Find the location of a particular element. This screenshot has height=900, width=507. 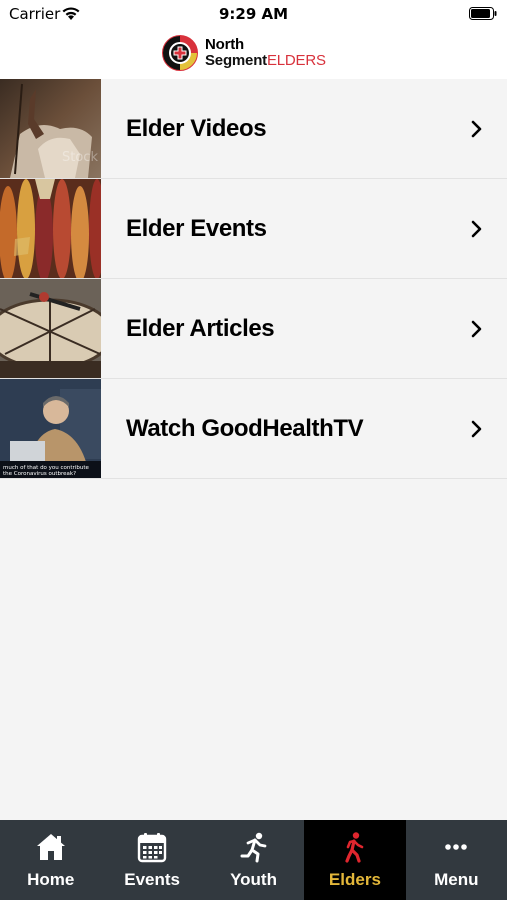

tab-label: Events is located at coordinates (152, 879).